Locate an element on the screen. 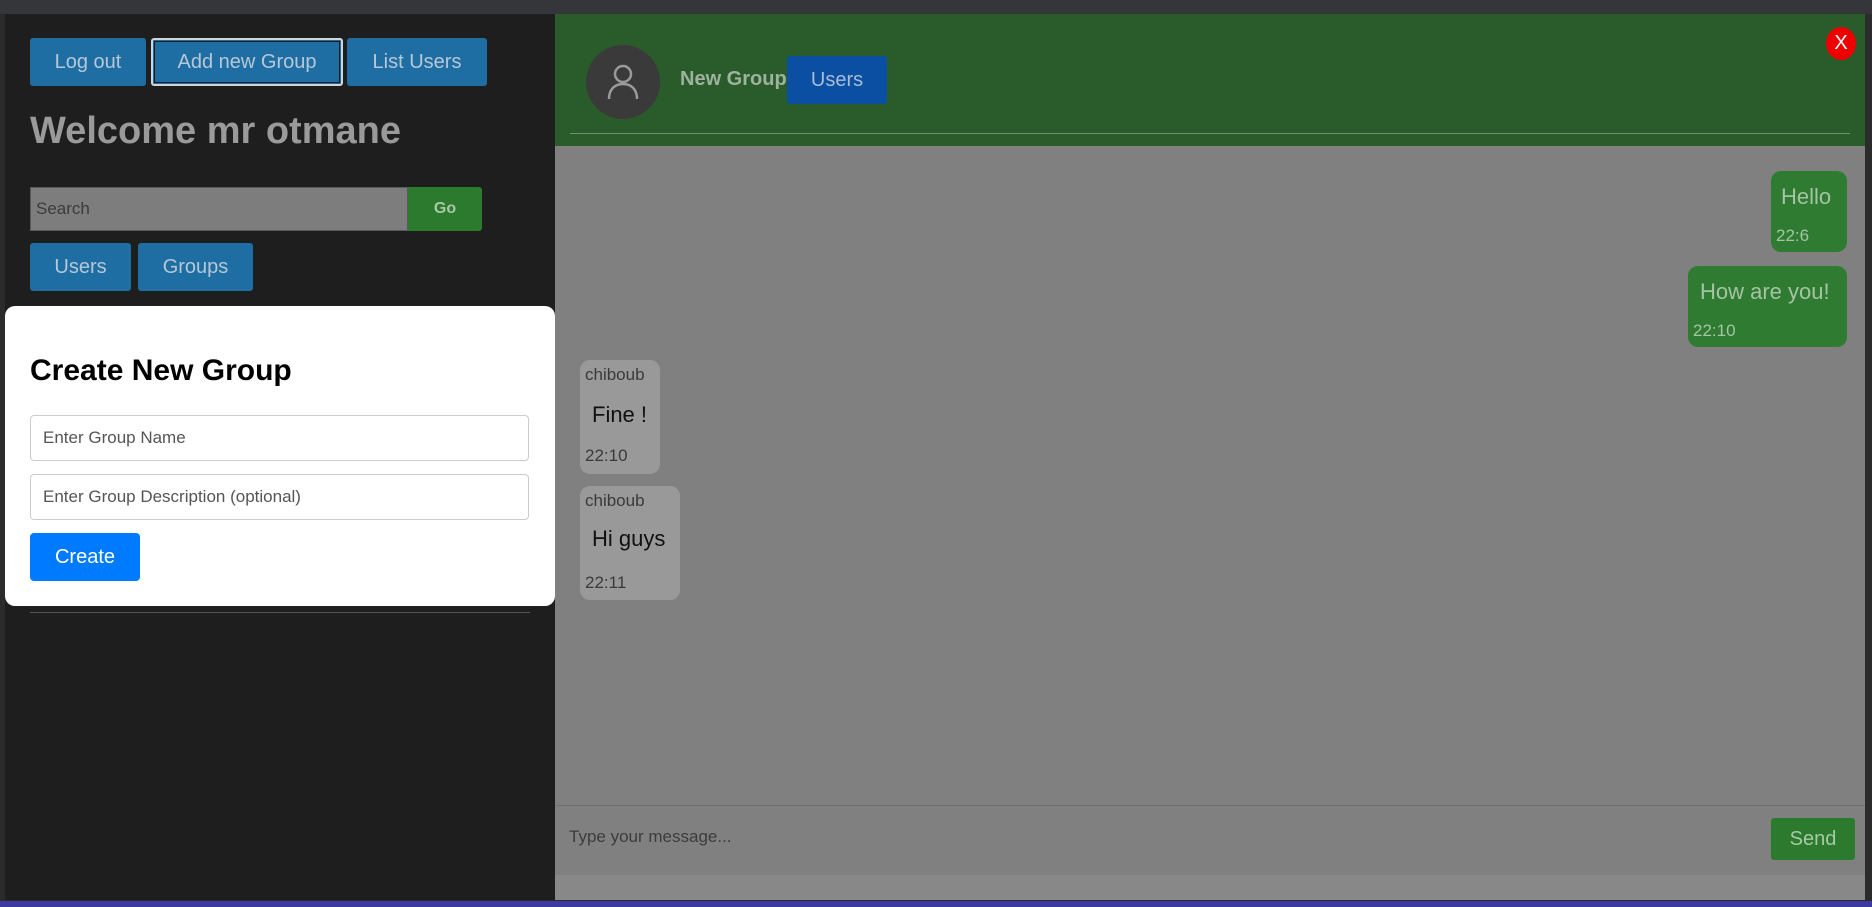 This screenshot has height=907, width=1872. add-new-group-button: Add new Group is located at coordinates (247, 62).